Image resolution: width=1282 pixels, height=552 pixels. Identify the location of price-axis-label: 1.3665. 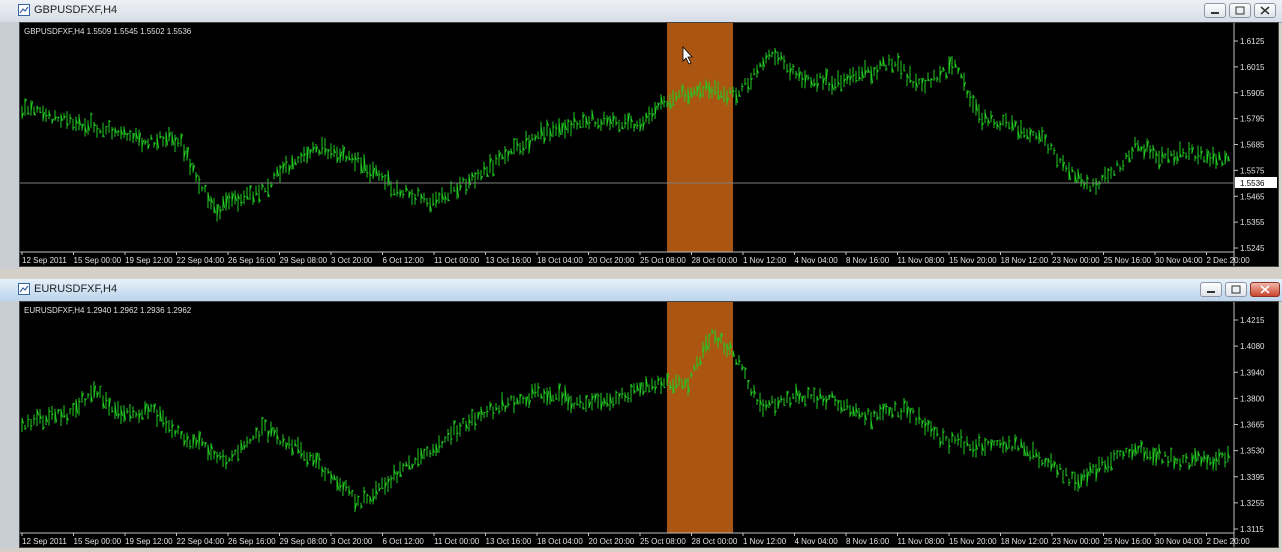
(1252, 425).